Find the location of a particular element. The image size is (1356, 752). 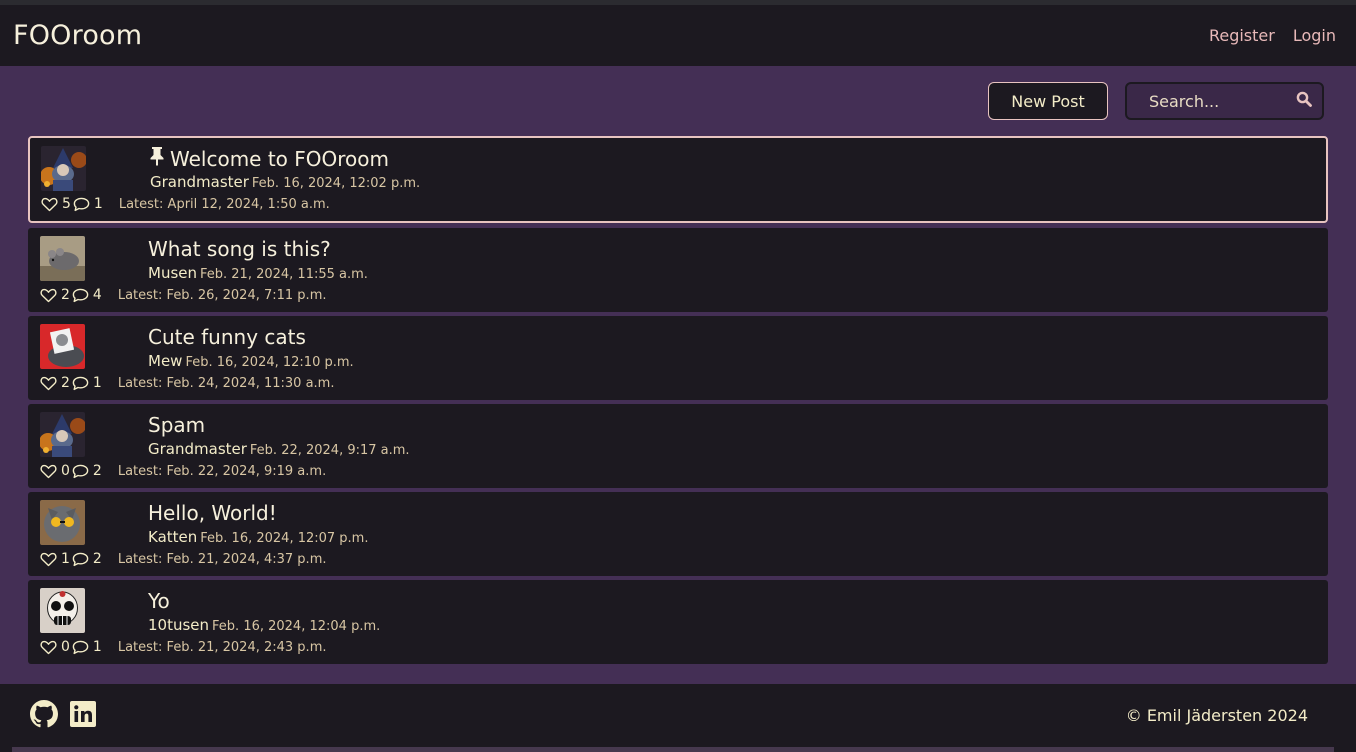

post-meta: Katten Feb. 16, 2024, 12:07 p.m. is located at coordinates (258, 537).